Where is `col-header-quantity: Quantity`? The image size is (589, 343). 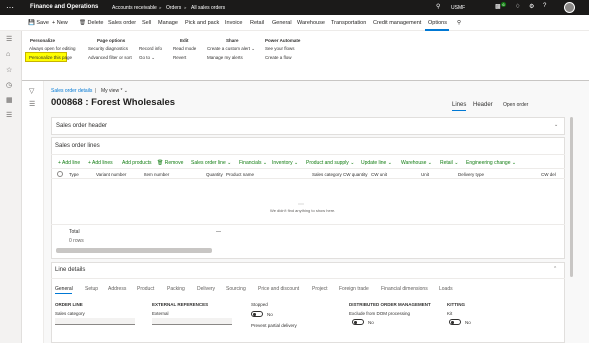
col-header-quantity: Quantity is located at coordinates (214, 174).